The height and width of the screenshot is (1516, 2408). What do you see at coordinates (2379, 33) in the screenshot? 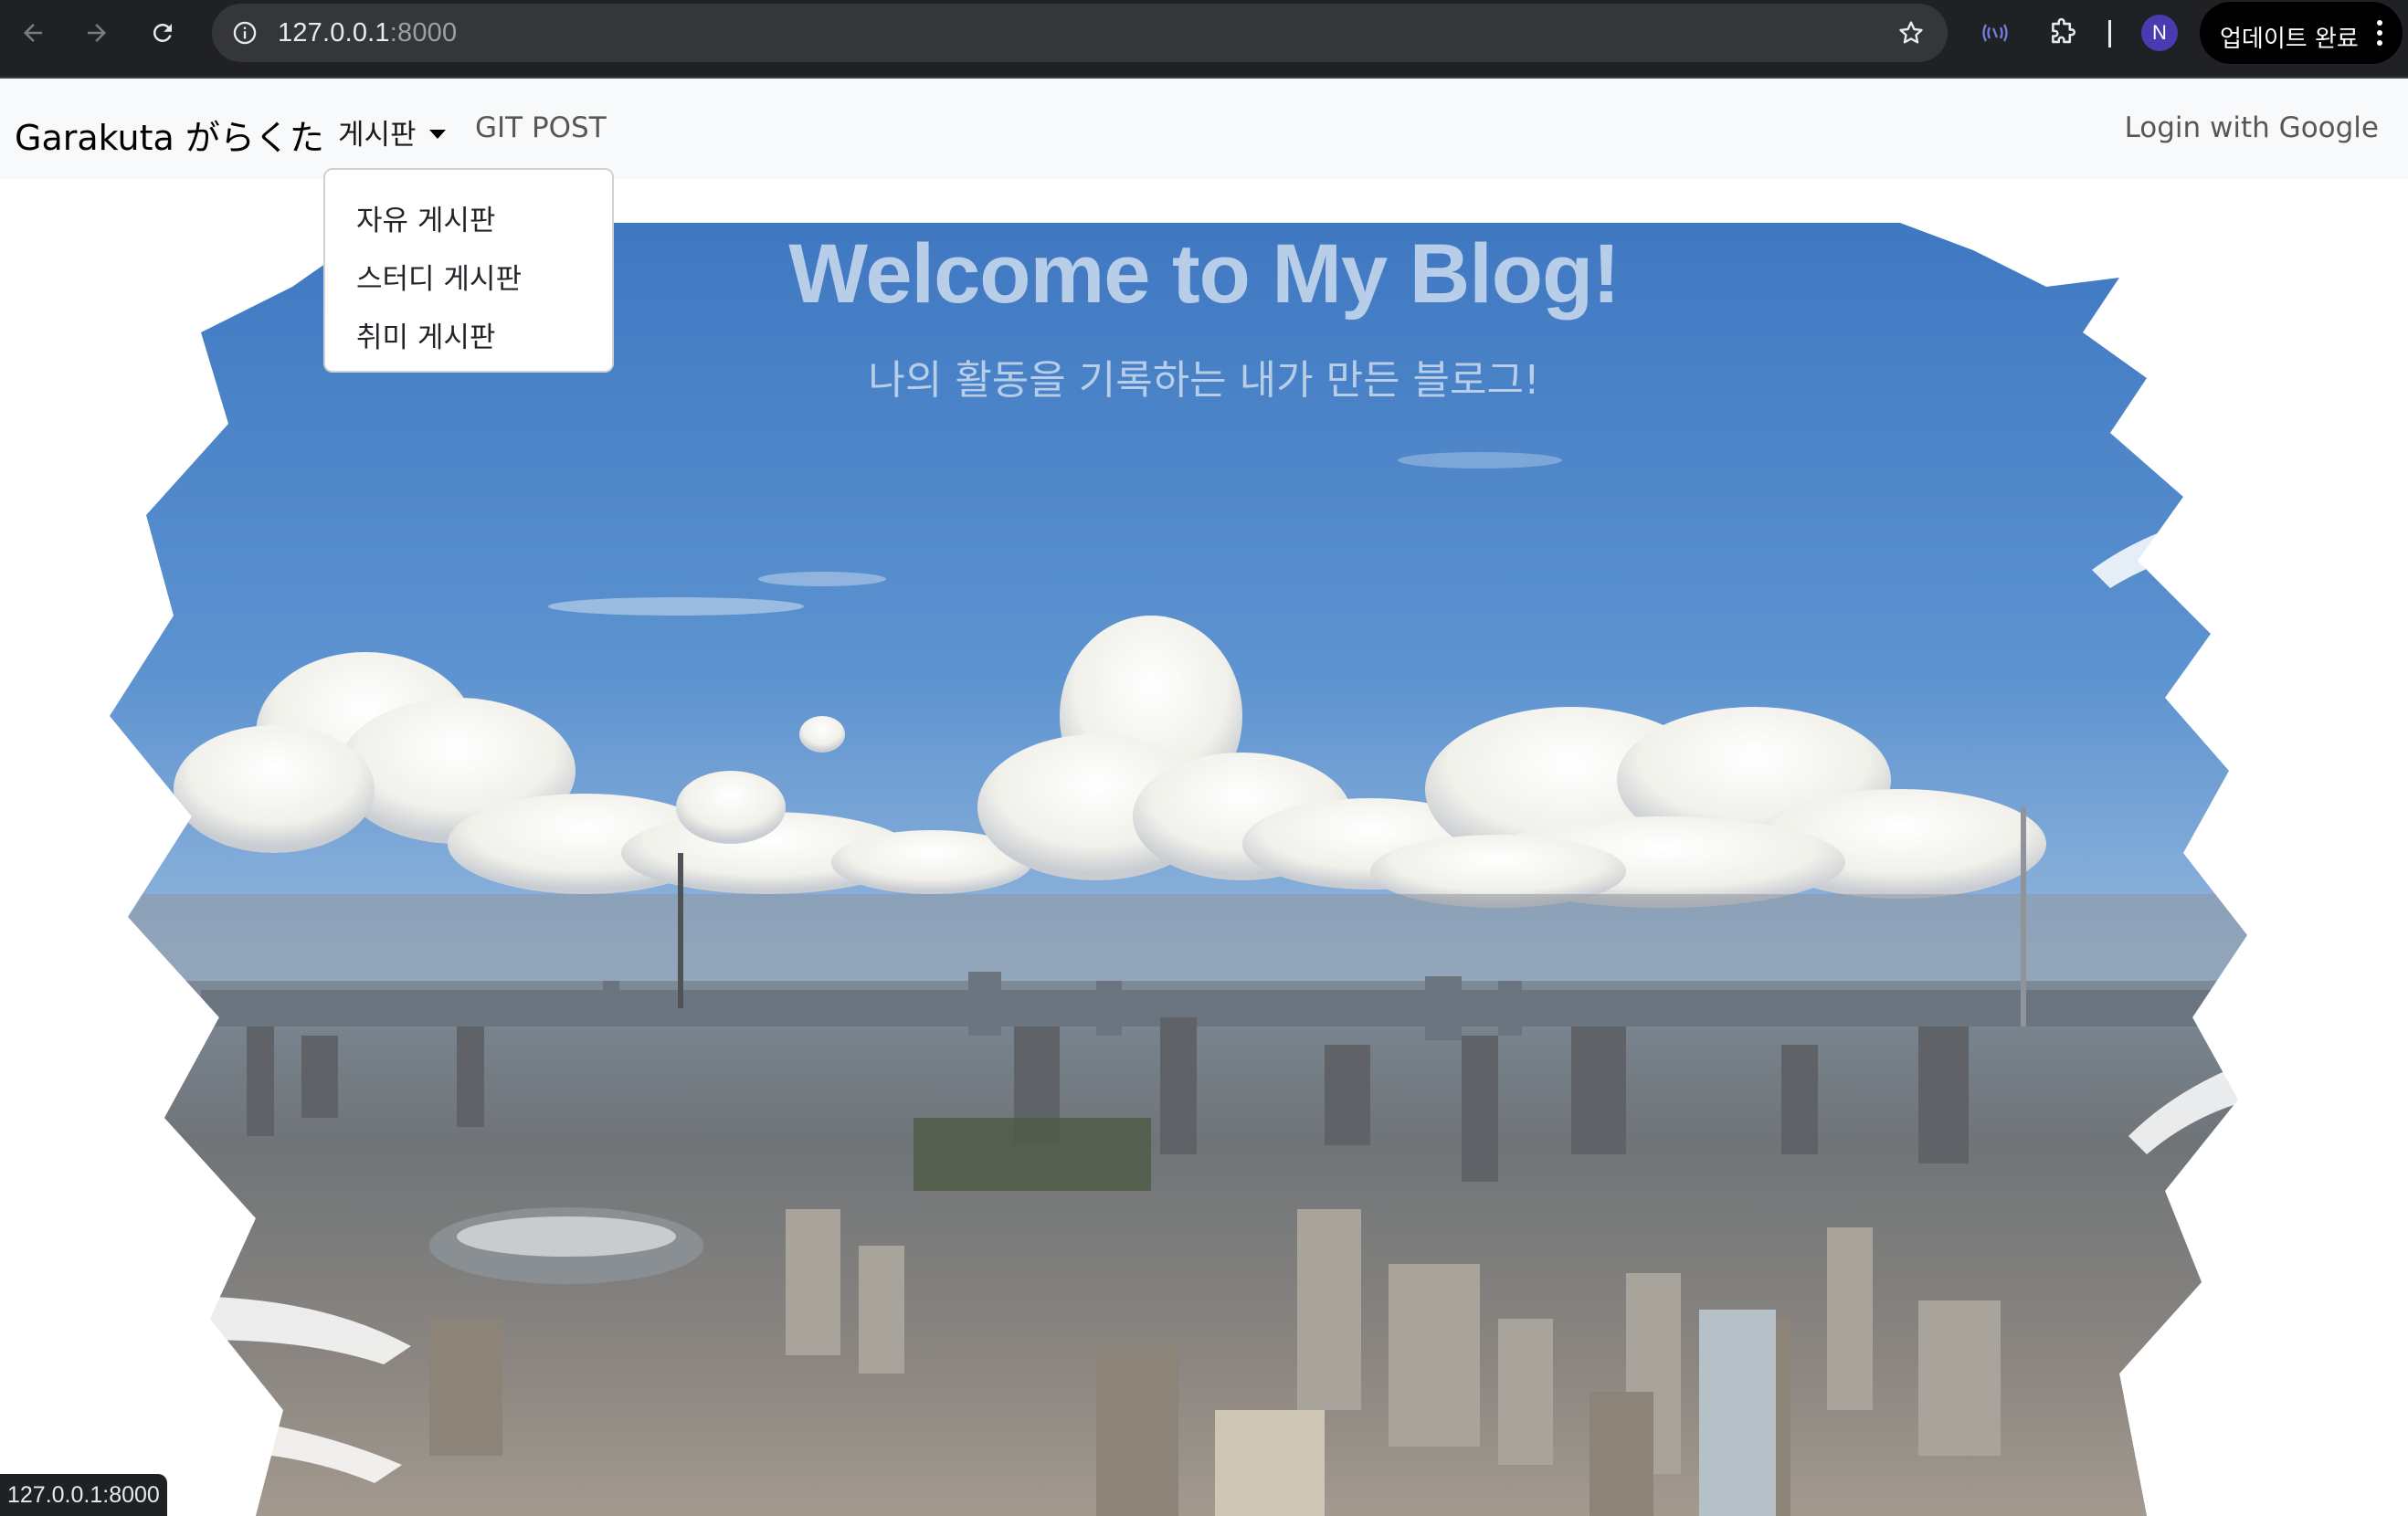
I see `more-menu-icon` at bounding box center [2379, 33].